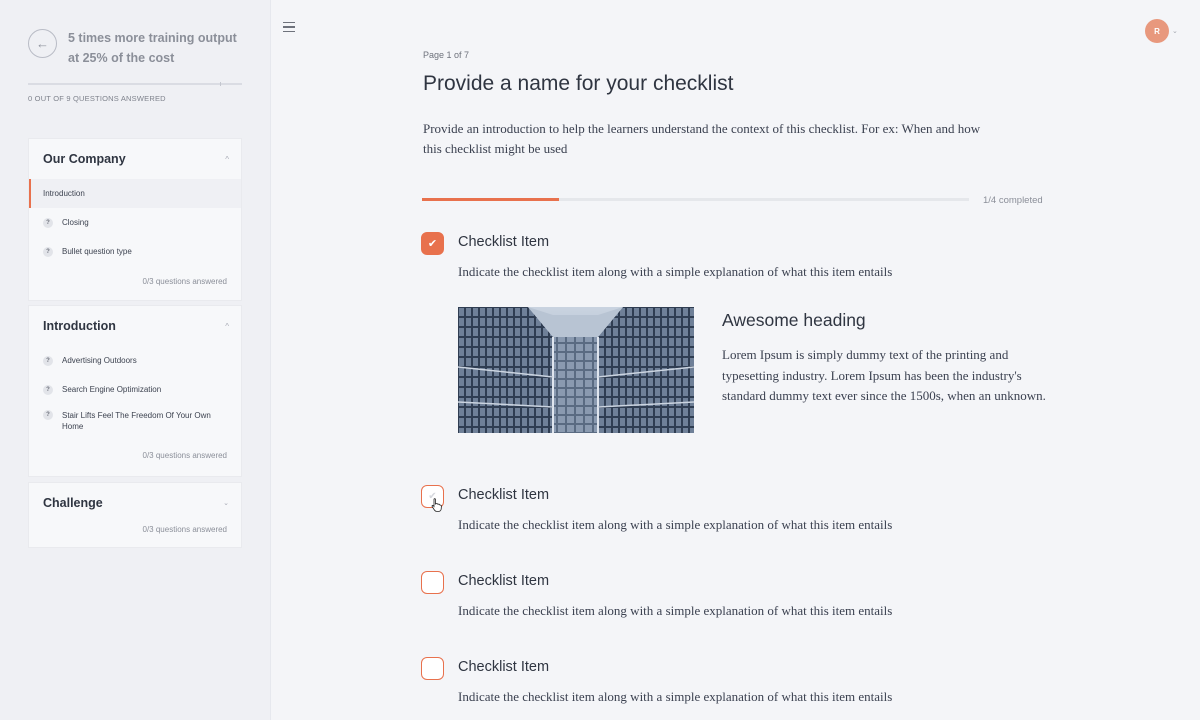 The width and height of the screenshot is (1200, 720). Describe the element at coordinates (1157, 31) in the screenshot. I see `avatar: R` at that location.